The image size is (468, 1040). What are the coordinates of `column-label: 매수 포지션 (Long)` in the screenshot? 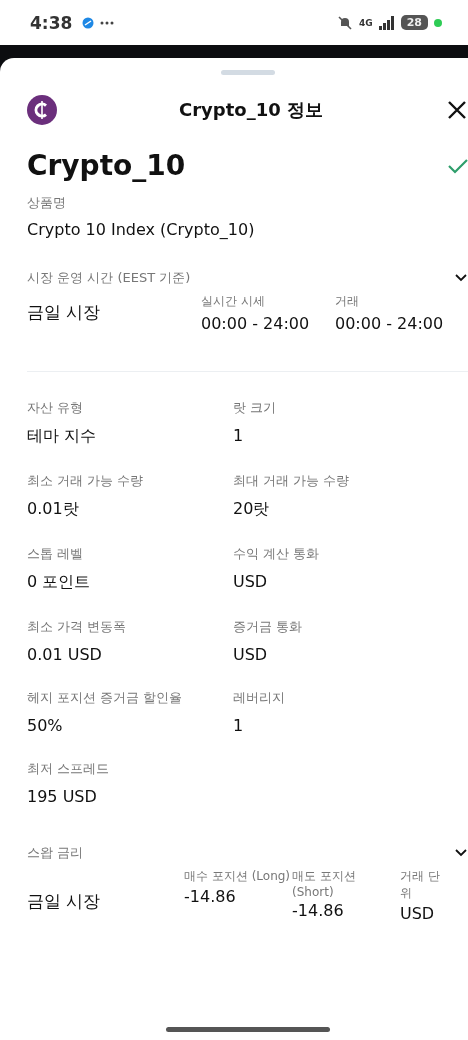 It's located at (238, 876).